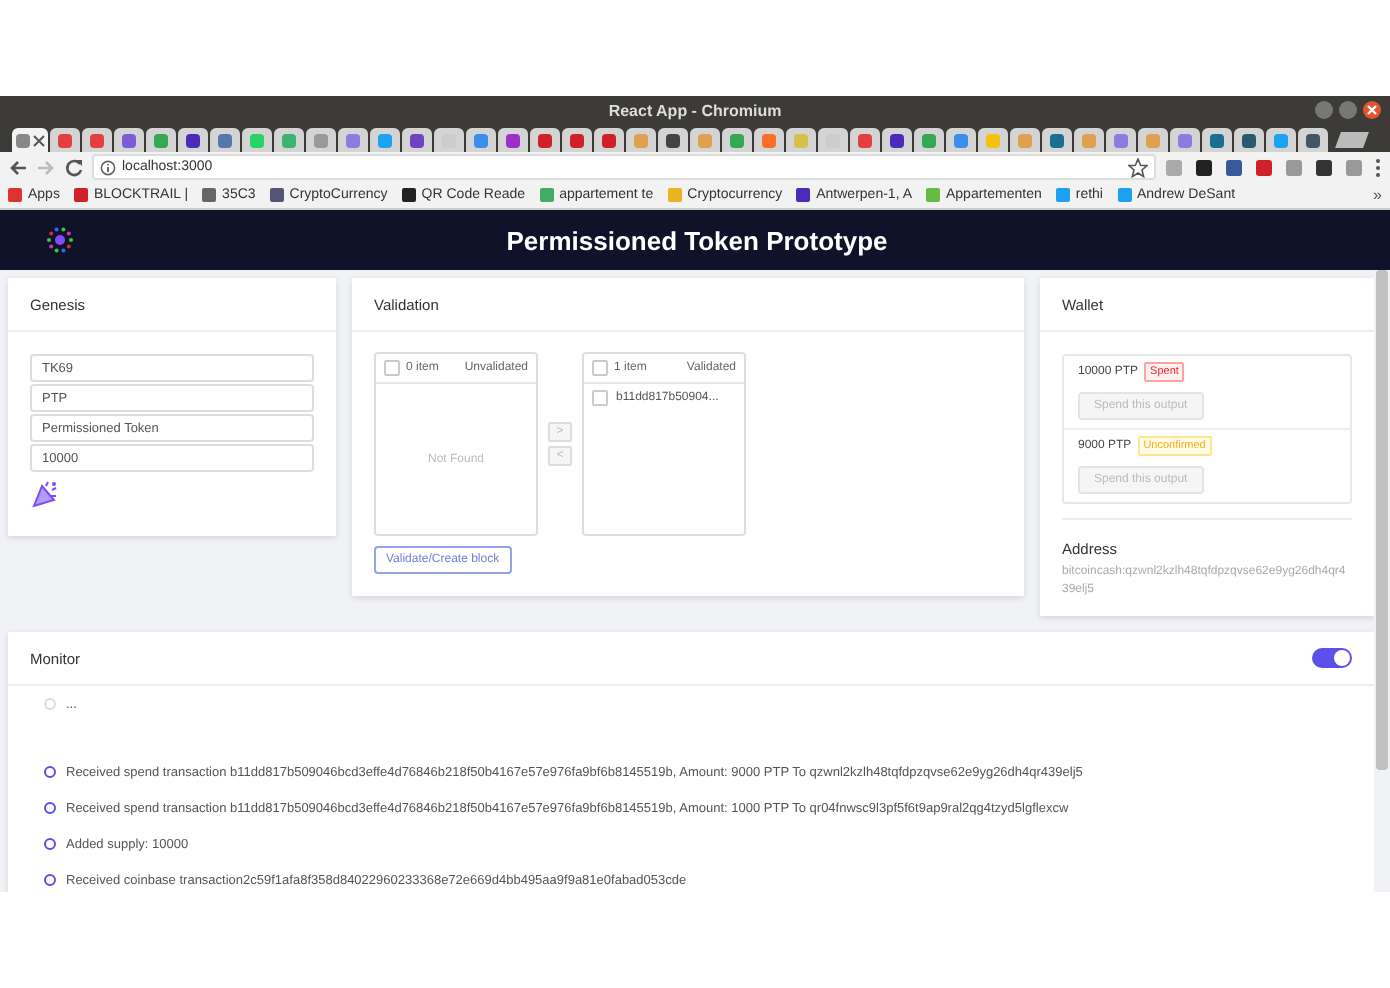  Describe the element at coordinates (1348, 110) in the screenshot. I see `maximize-icon` at that location.